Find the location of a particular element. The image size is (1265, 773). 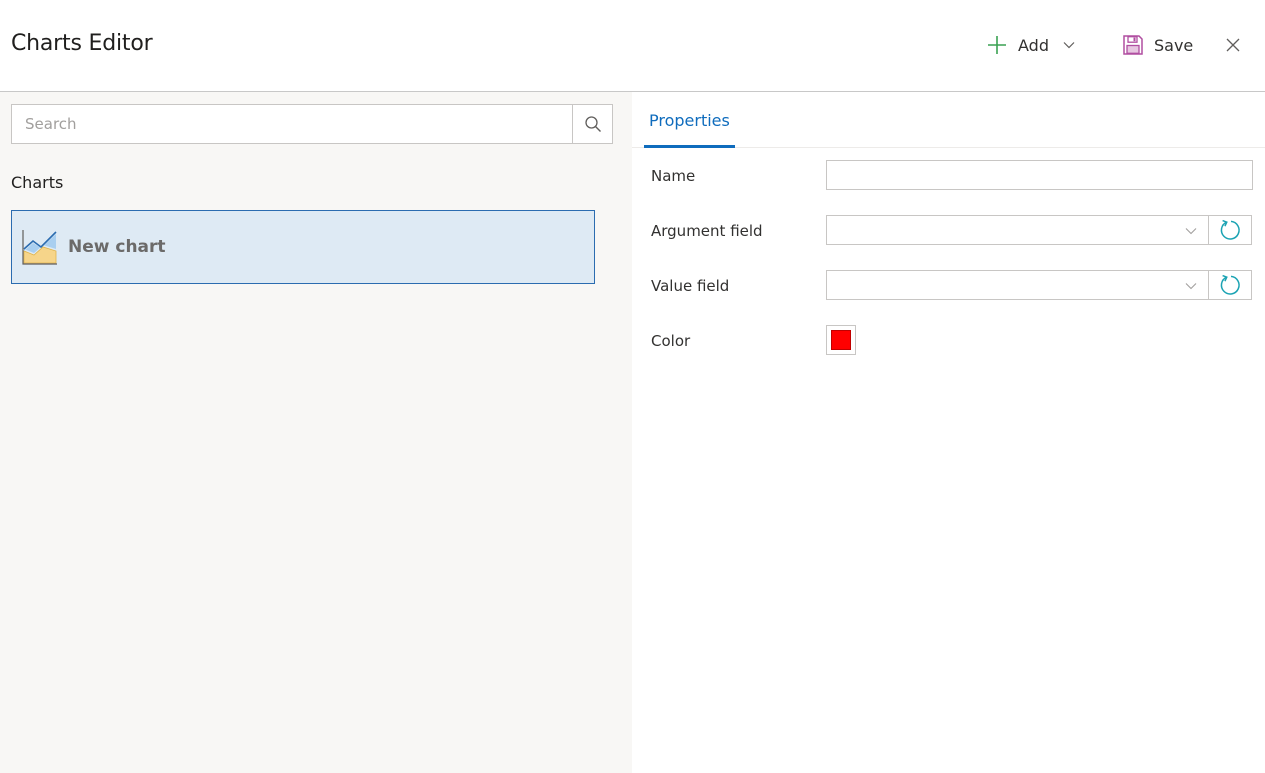

list-item-label: New chart is located at coordinates (117, 247).